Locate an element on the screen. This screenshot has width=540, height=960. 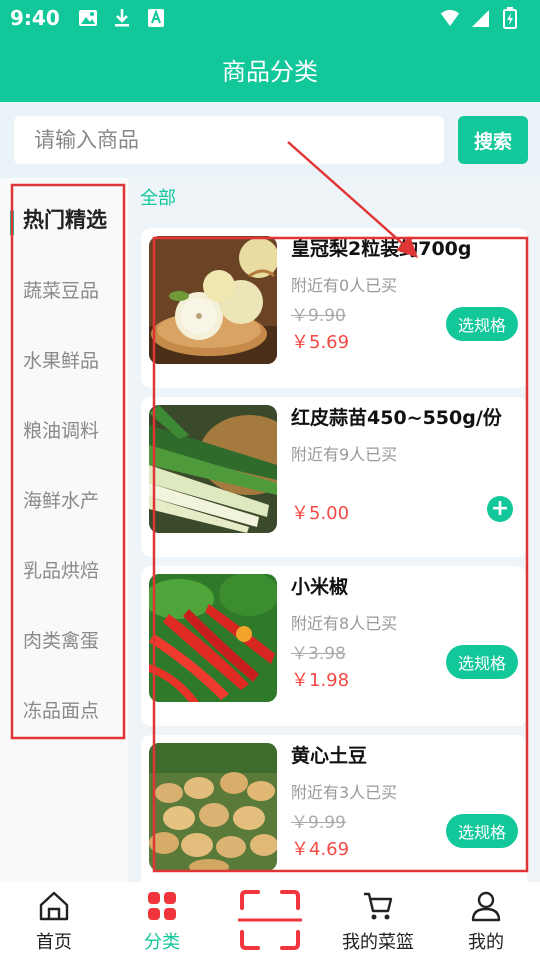
product-buyers: 附近有8人已买 is located at coordinates (344, 623).